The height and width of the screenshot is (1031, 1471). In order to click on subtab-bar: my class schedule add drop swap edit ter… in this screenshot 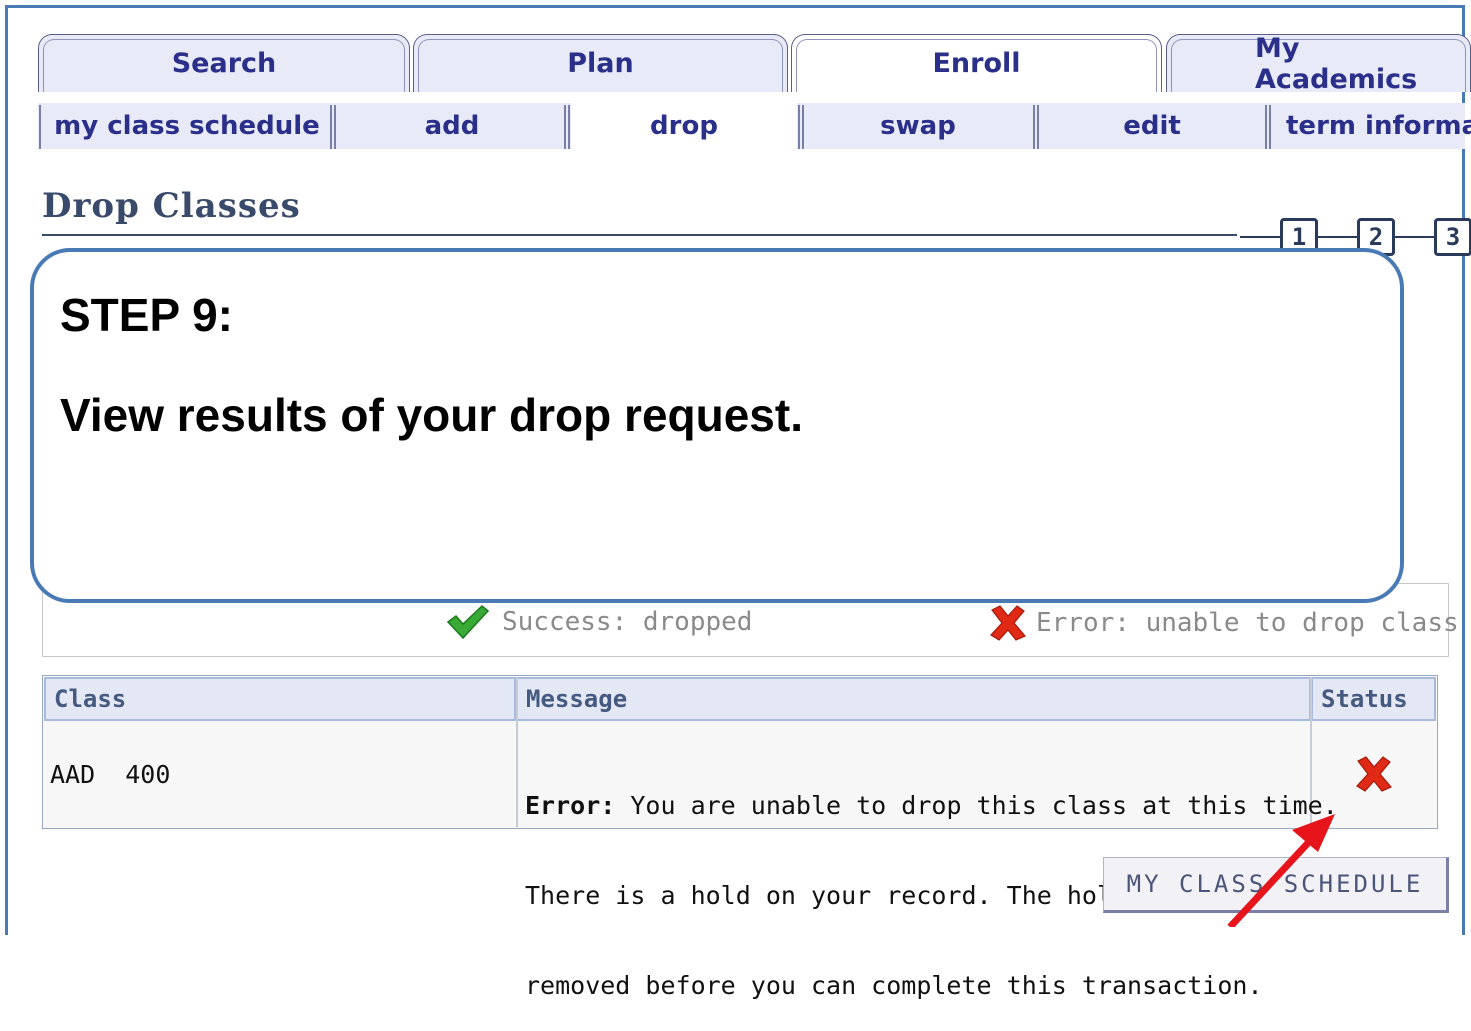, I will do `click(754, 126)`.